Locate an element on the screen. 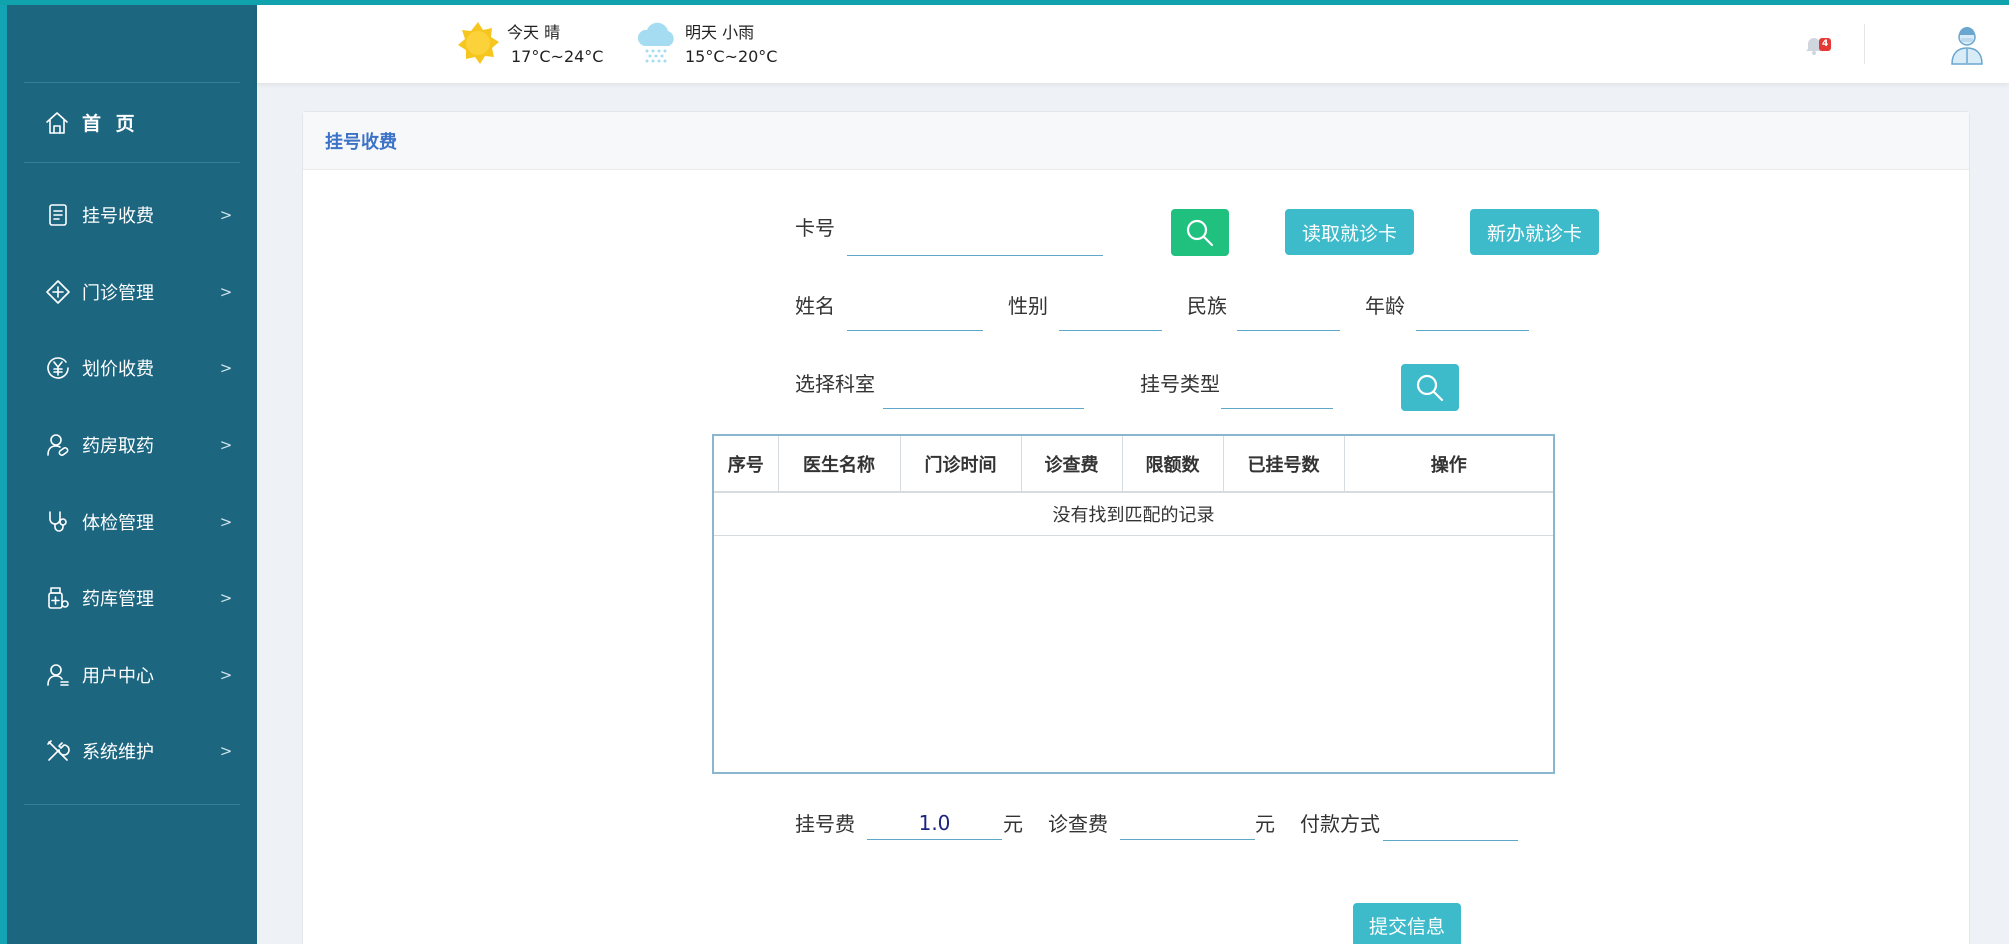 Image resolution: width=2009 pixels, height=944 pixels. clinic-icon is located at coordinates (58, 292).